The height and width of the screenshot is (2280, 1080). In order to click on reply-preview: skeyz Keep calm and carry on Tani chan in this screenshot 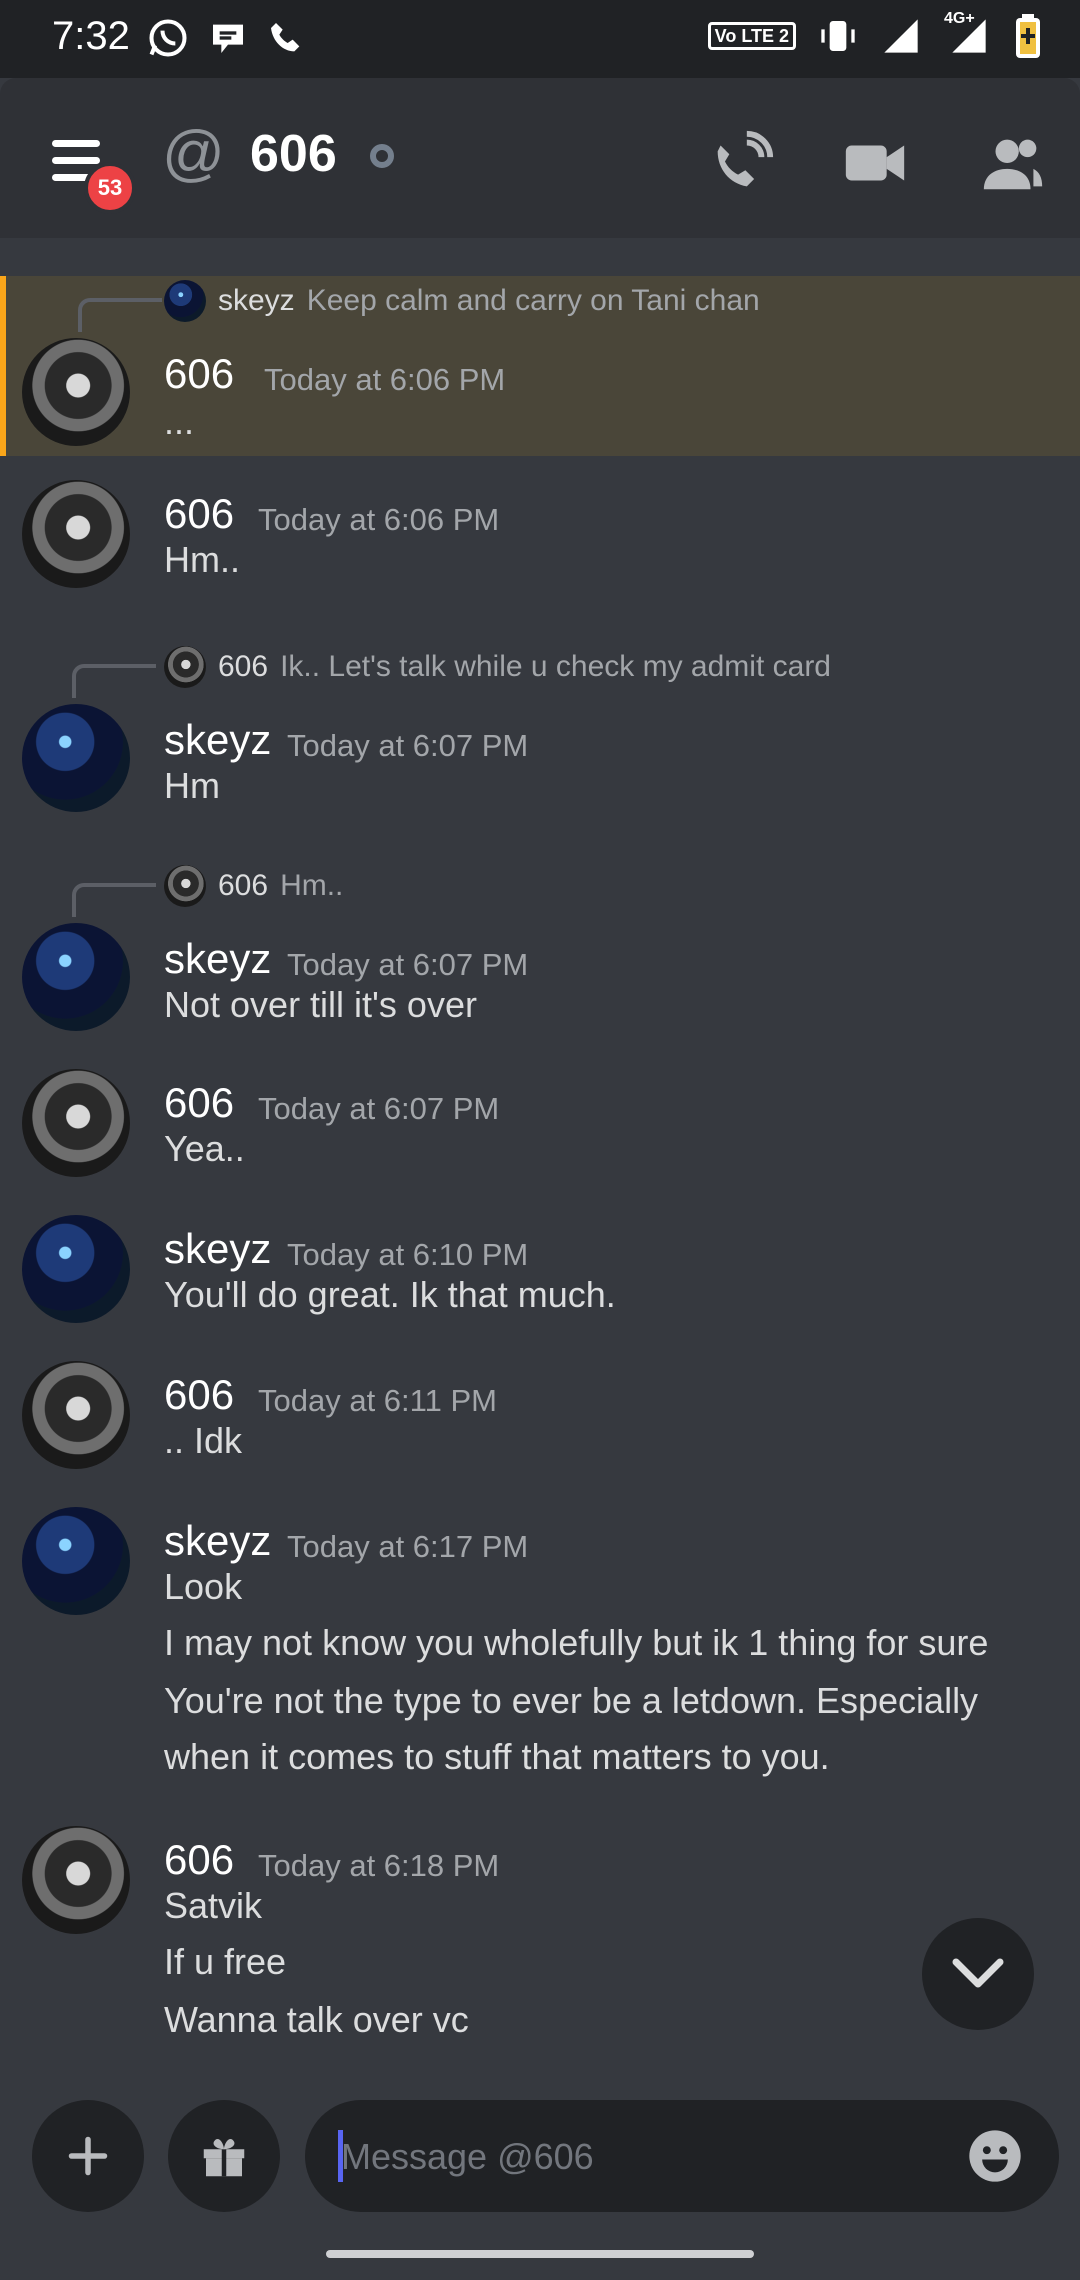, I will do `click(462, 301)`.